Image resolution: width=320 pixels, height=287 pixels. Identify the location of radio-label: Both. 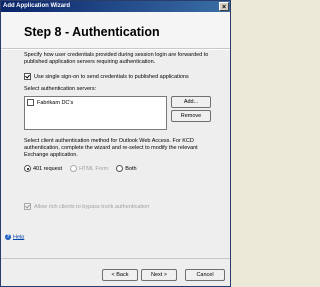
(131, 168).